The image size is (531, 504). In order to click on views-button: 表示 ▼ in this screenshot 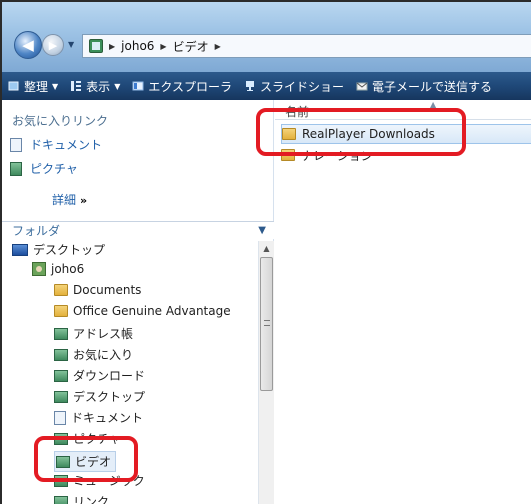, I will do `click(95, 86)`.